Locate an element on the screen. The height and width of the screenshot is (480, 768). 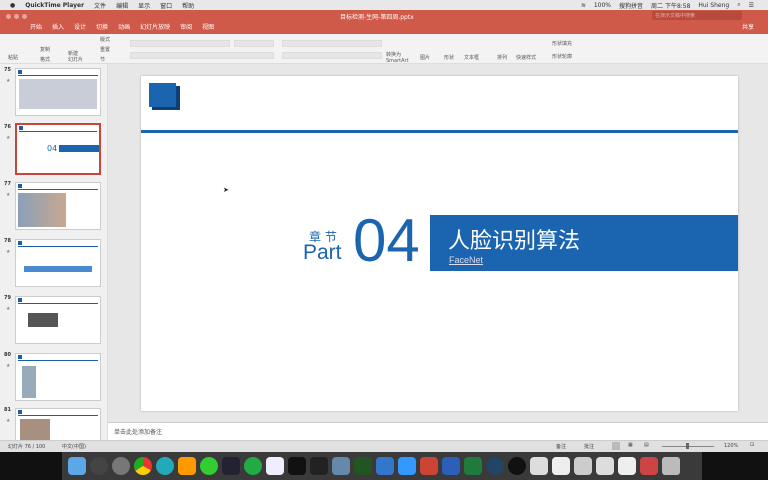
finder-icon is located at coordinates (77, 466).